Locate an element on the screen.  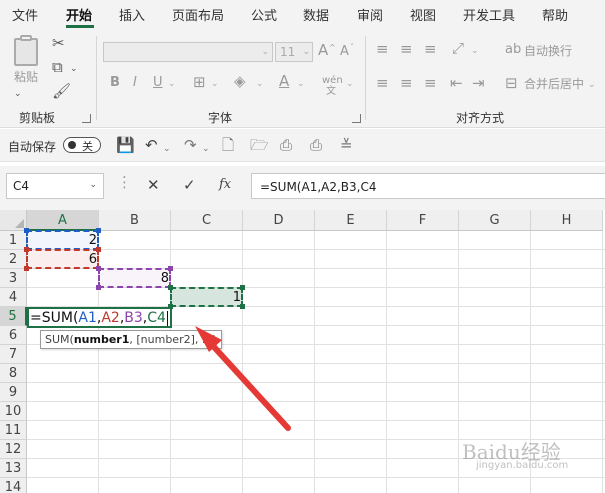
watermark-url: jingyan.baidu.com is located at coordinates (522, 465).